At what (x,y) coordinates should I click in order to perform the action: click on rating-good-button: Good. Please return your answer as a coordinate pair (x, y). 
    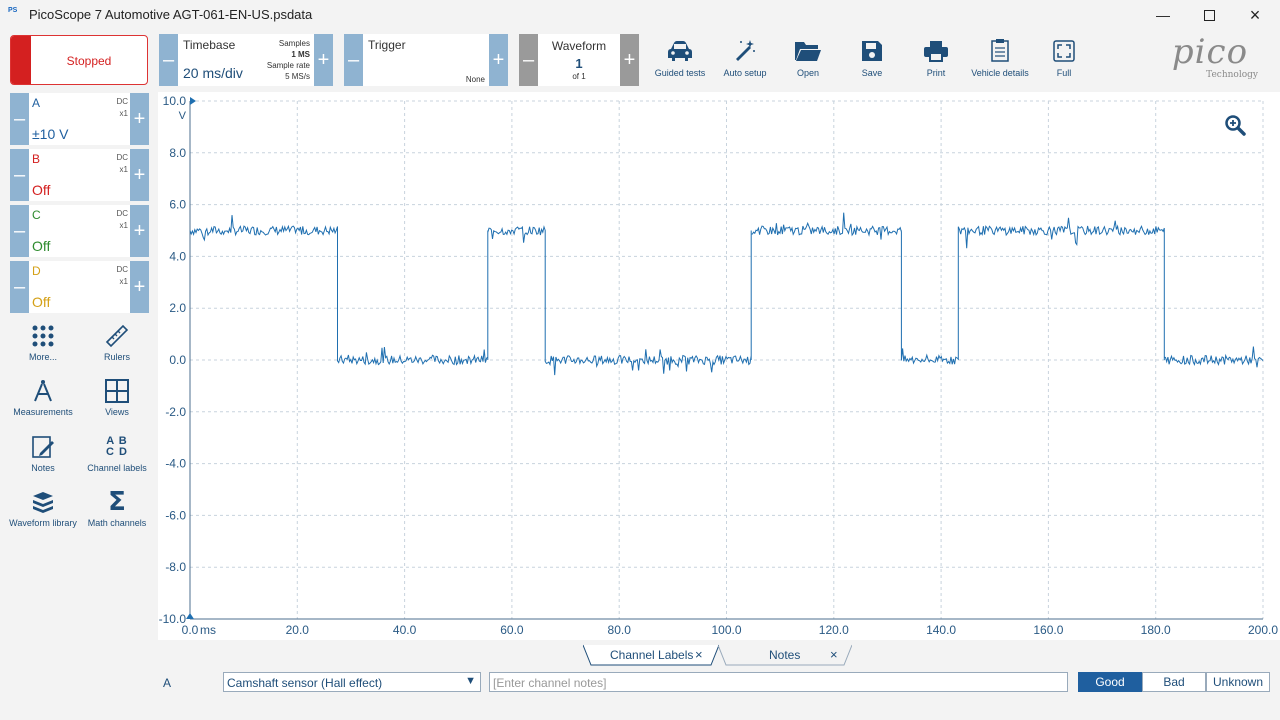
    Looking at the image, I should click on (1110, 682).